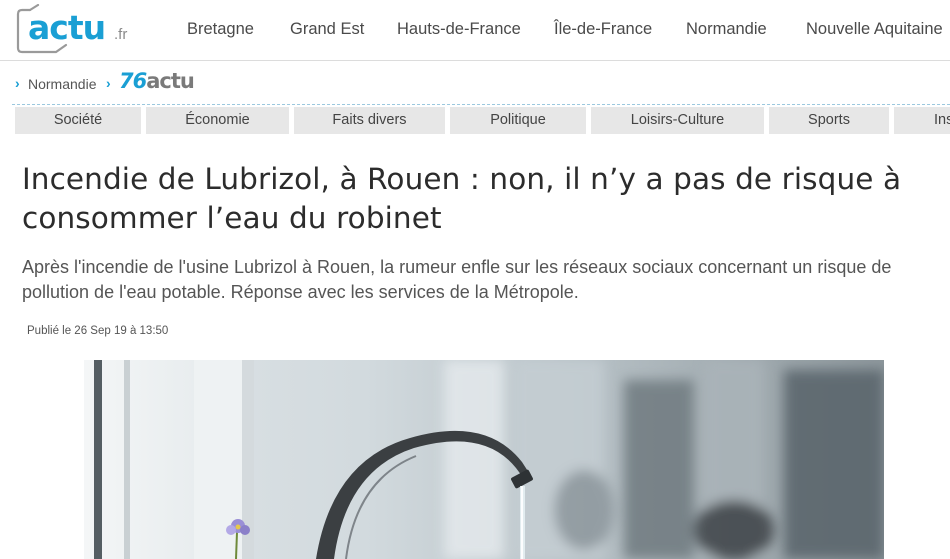  I want to click on breadcrumb-local-site-logo: 76actu, so click(157, 81).